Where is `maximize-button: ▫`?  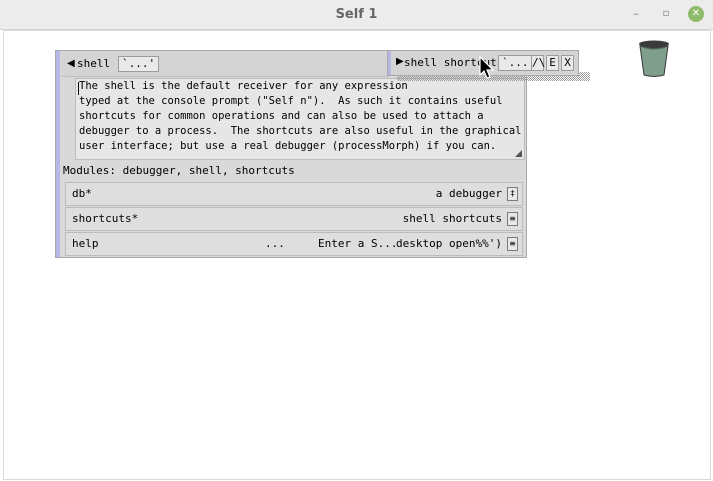 maximize-button: ▫ is located at coordinates (666, 14).